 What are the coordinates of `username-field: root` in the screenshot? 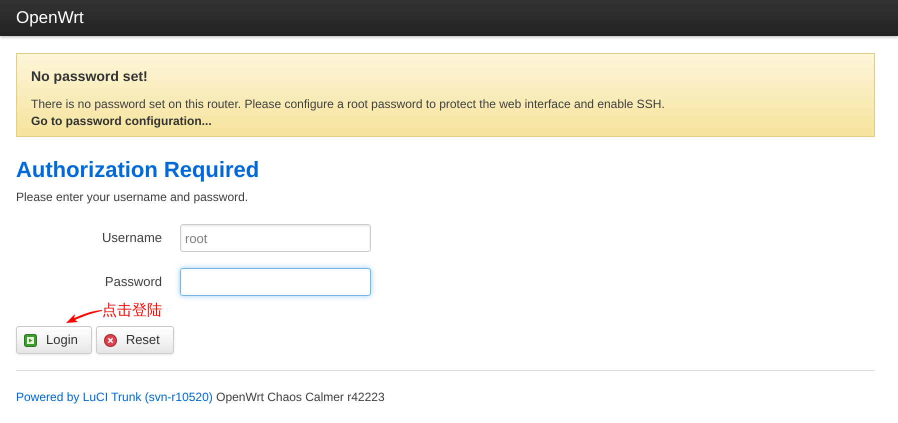 It's located at (275, 238).